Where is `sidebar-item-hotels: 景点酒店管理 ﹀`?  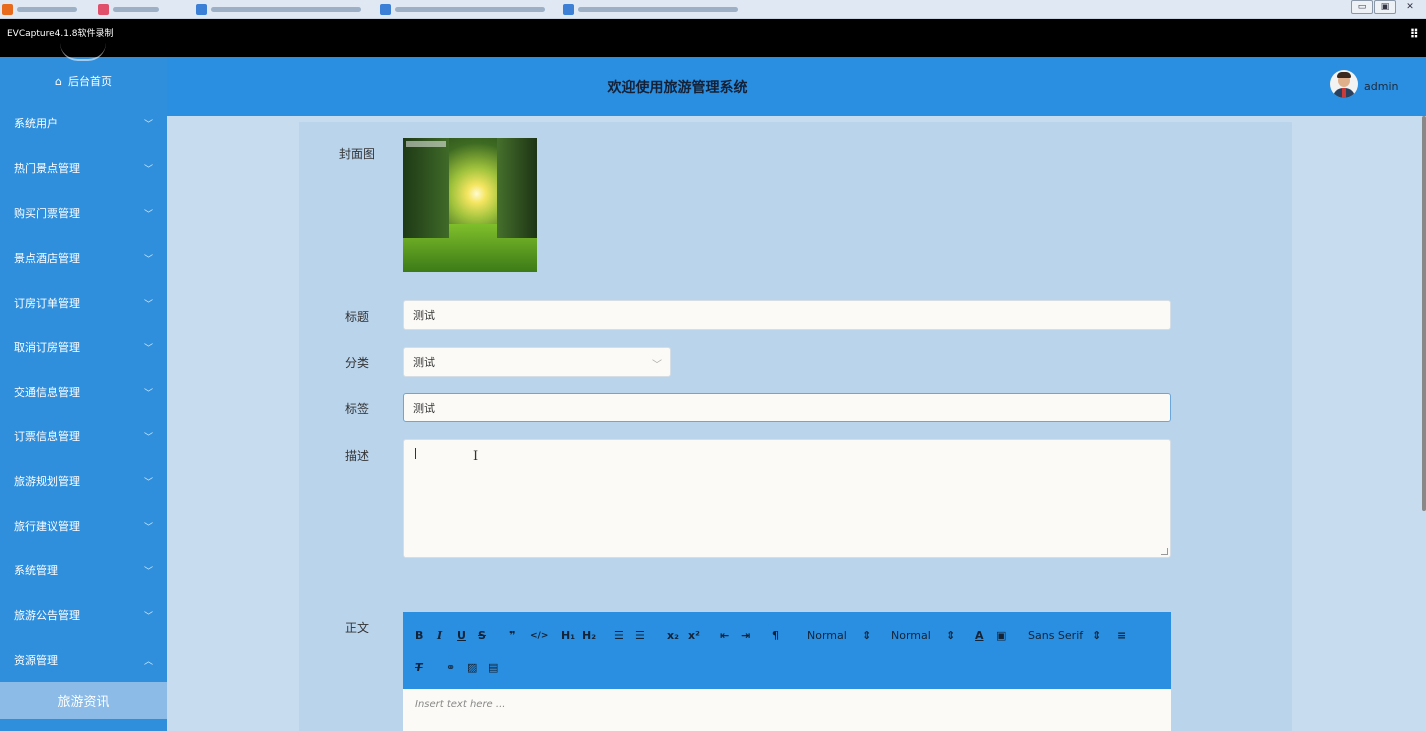
sidebar-item-hotels: 景点酒店管理 ﹀ is located at coordinates (83, 258).